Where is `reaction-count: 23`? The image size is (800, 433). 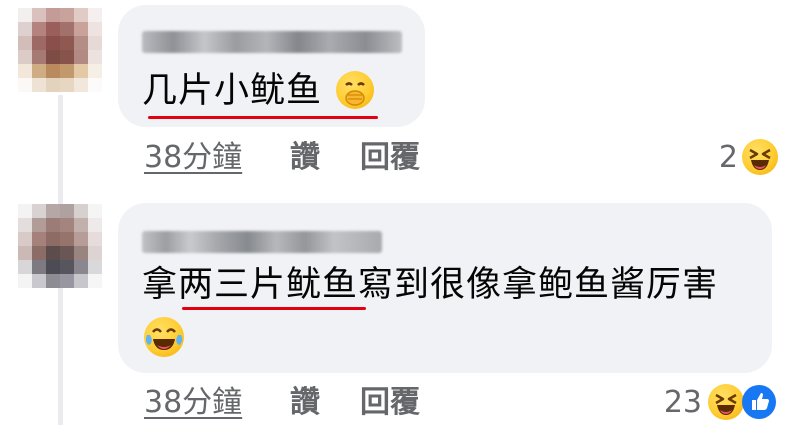
reaction-count: 23 is located at coordinates (671, 403).